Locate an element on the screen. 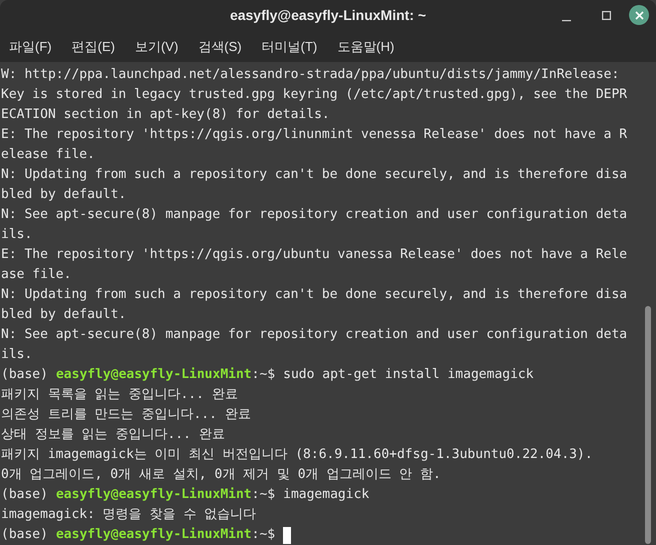 Image resolution: width=656 pixels, height=545 pixels. output-line: imagemagick: 명령을 찾을 수 없습니다 is located at coordinates (128, 515).